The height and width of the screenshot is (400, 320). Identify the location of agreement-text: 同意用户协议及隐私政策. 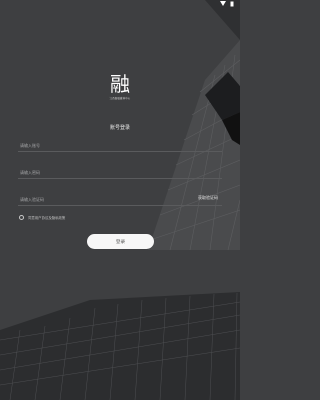
(46, 217).